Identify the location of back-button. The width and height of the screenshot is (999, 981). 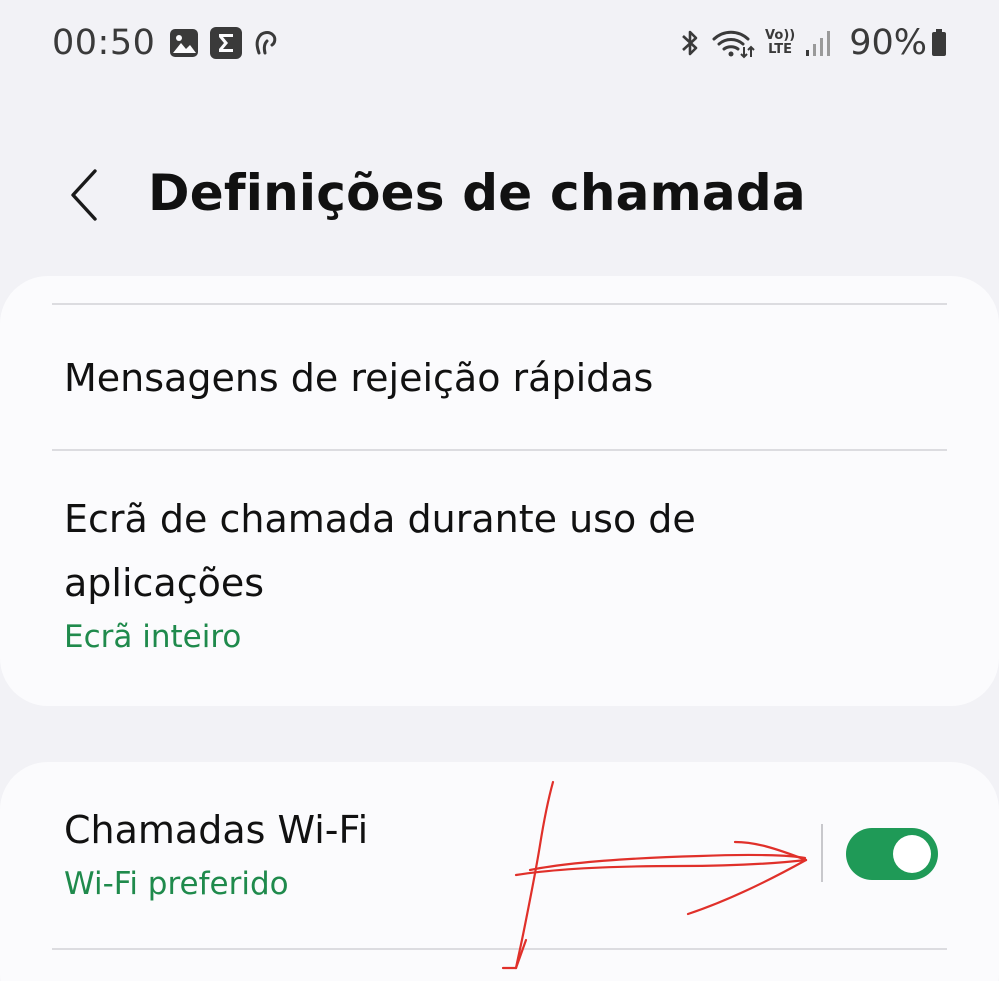
(84, 195).